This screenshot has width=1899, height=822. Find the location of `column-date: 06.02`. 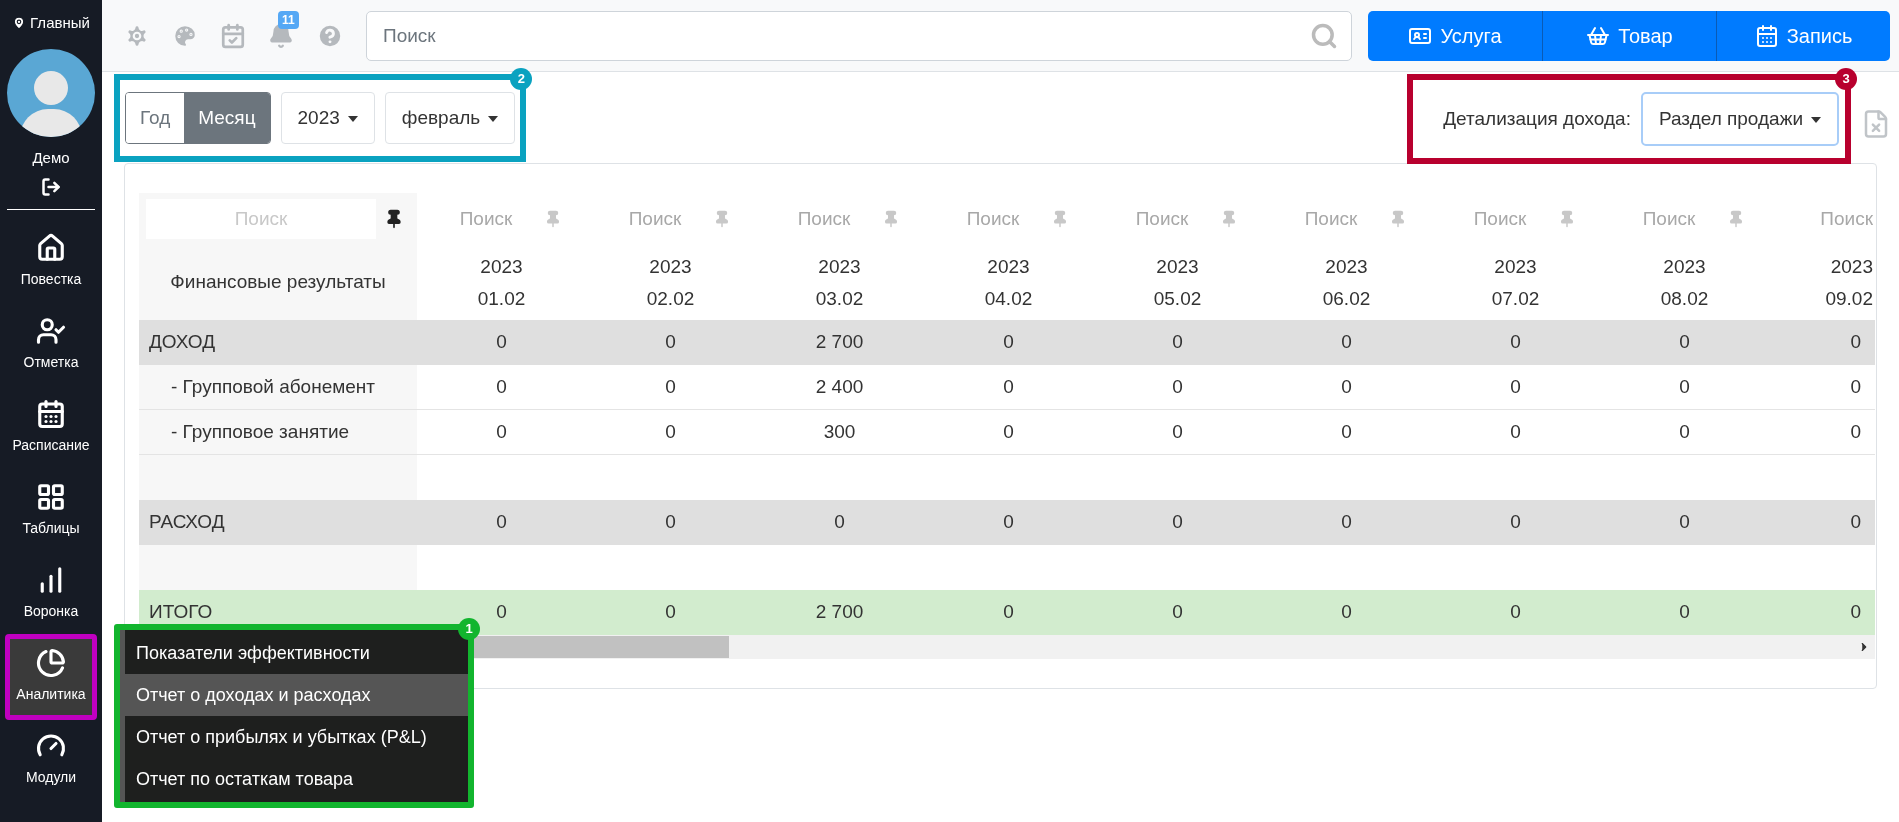

column-date: 06.02 is located at coordinates (1346, 298).